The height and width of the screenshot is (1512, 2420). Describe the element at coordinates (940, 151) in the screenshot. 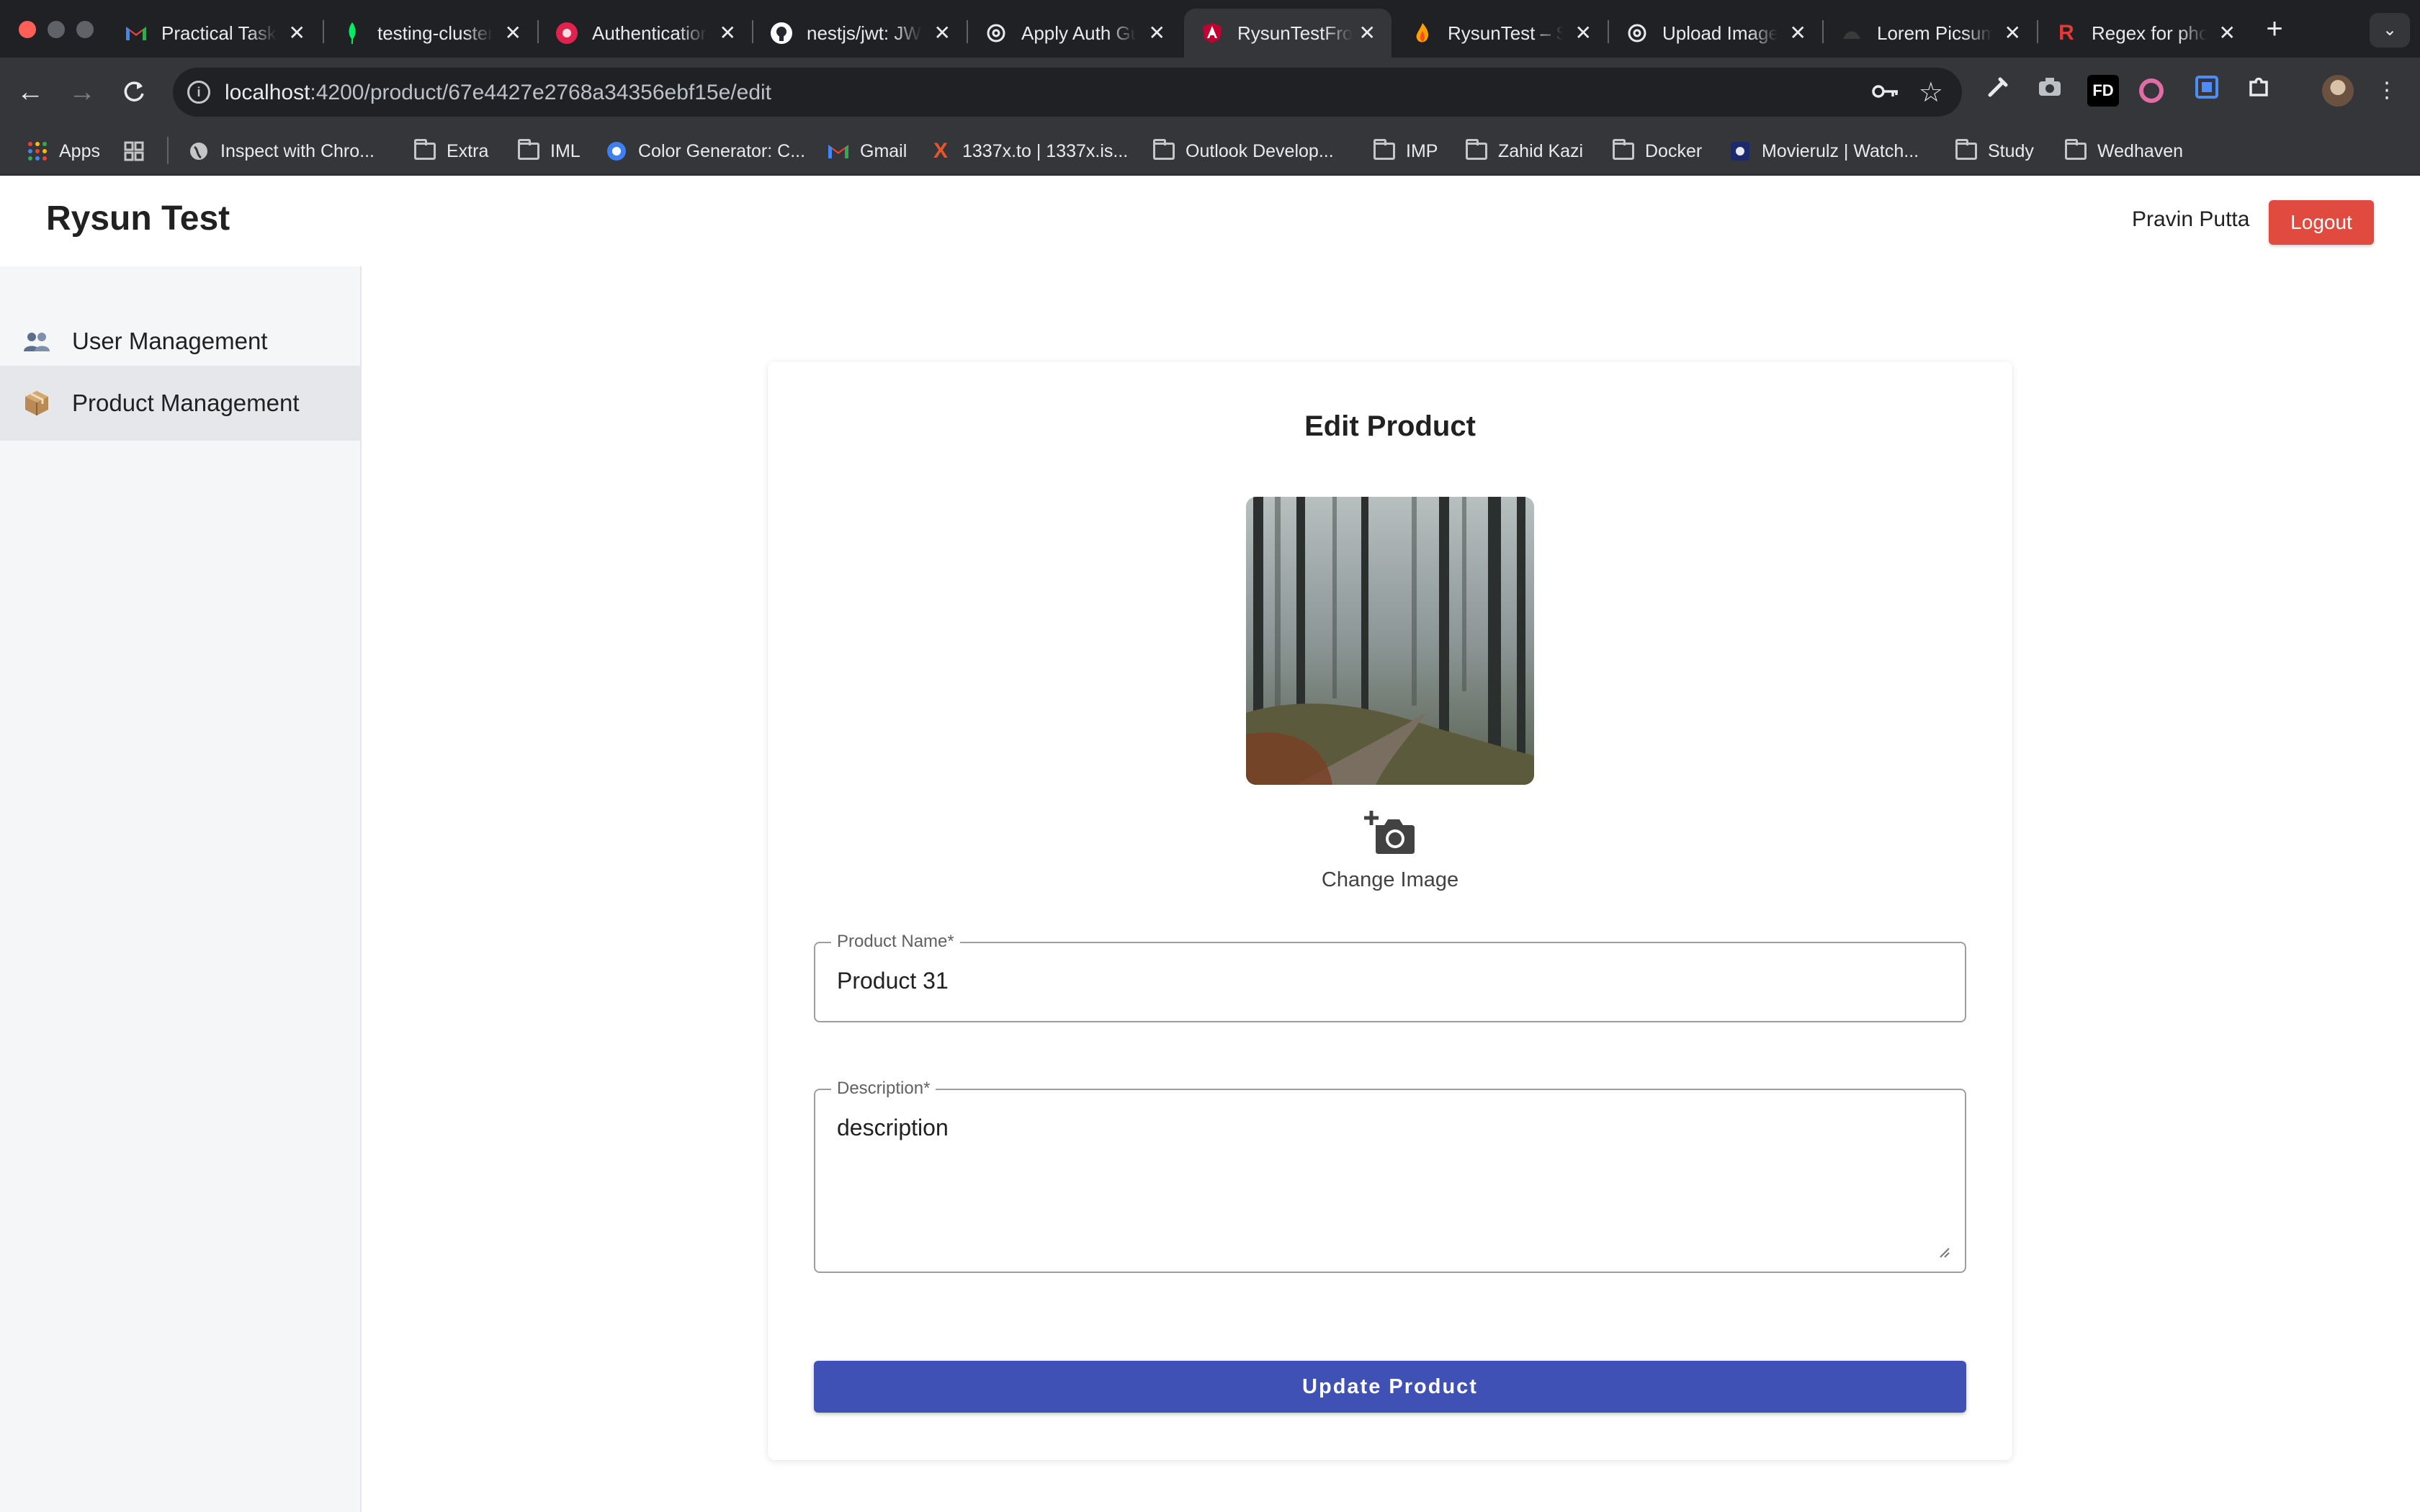

I see `x-icon: X` at that location.